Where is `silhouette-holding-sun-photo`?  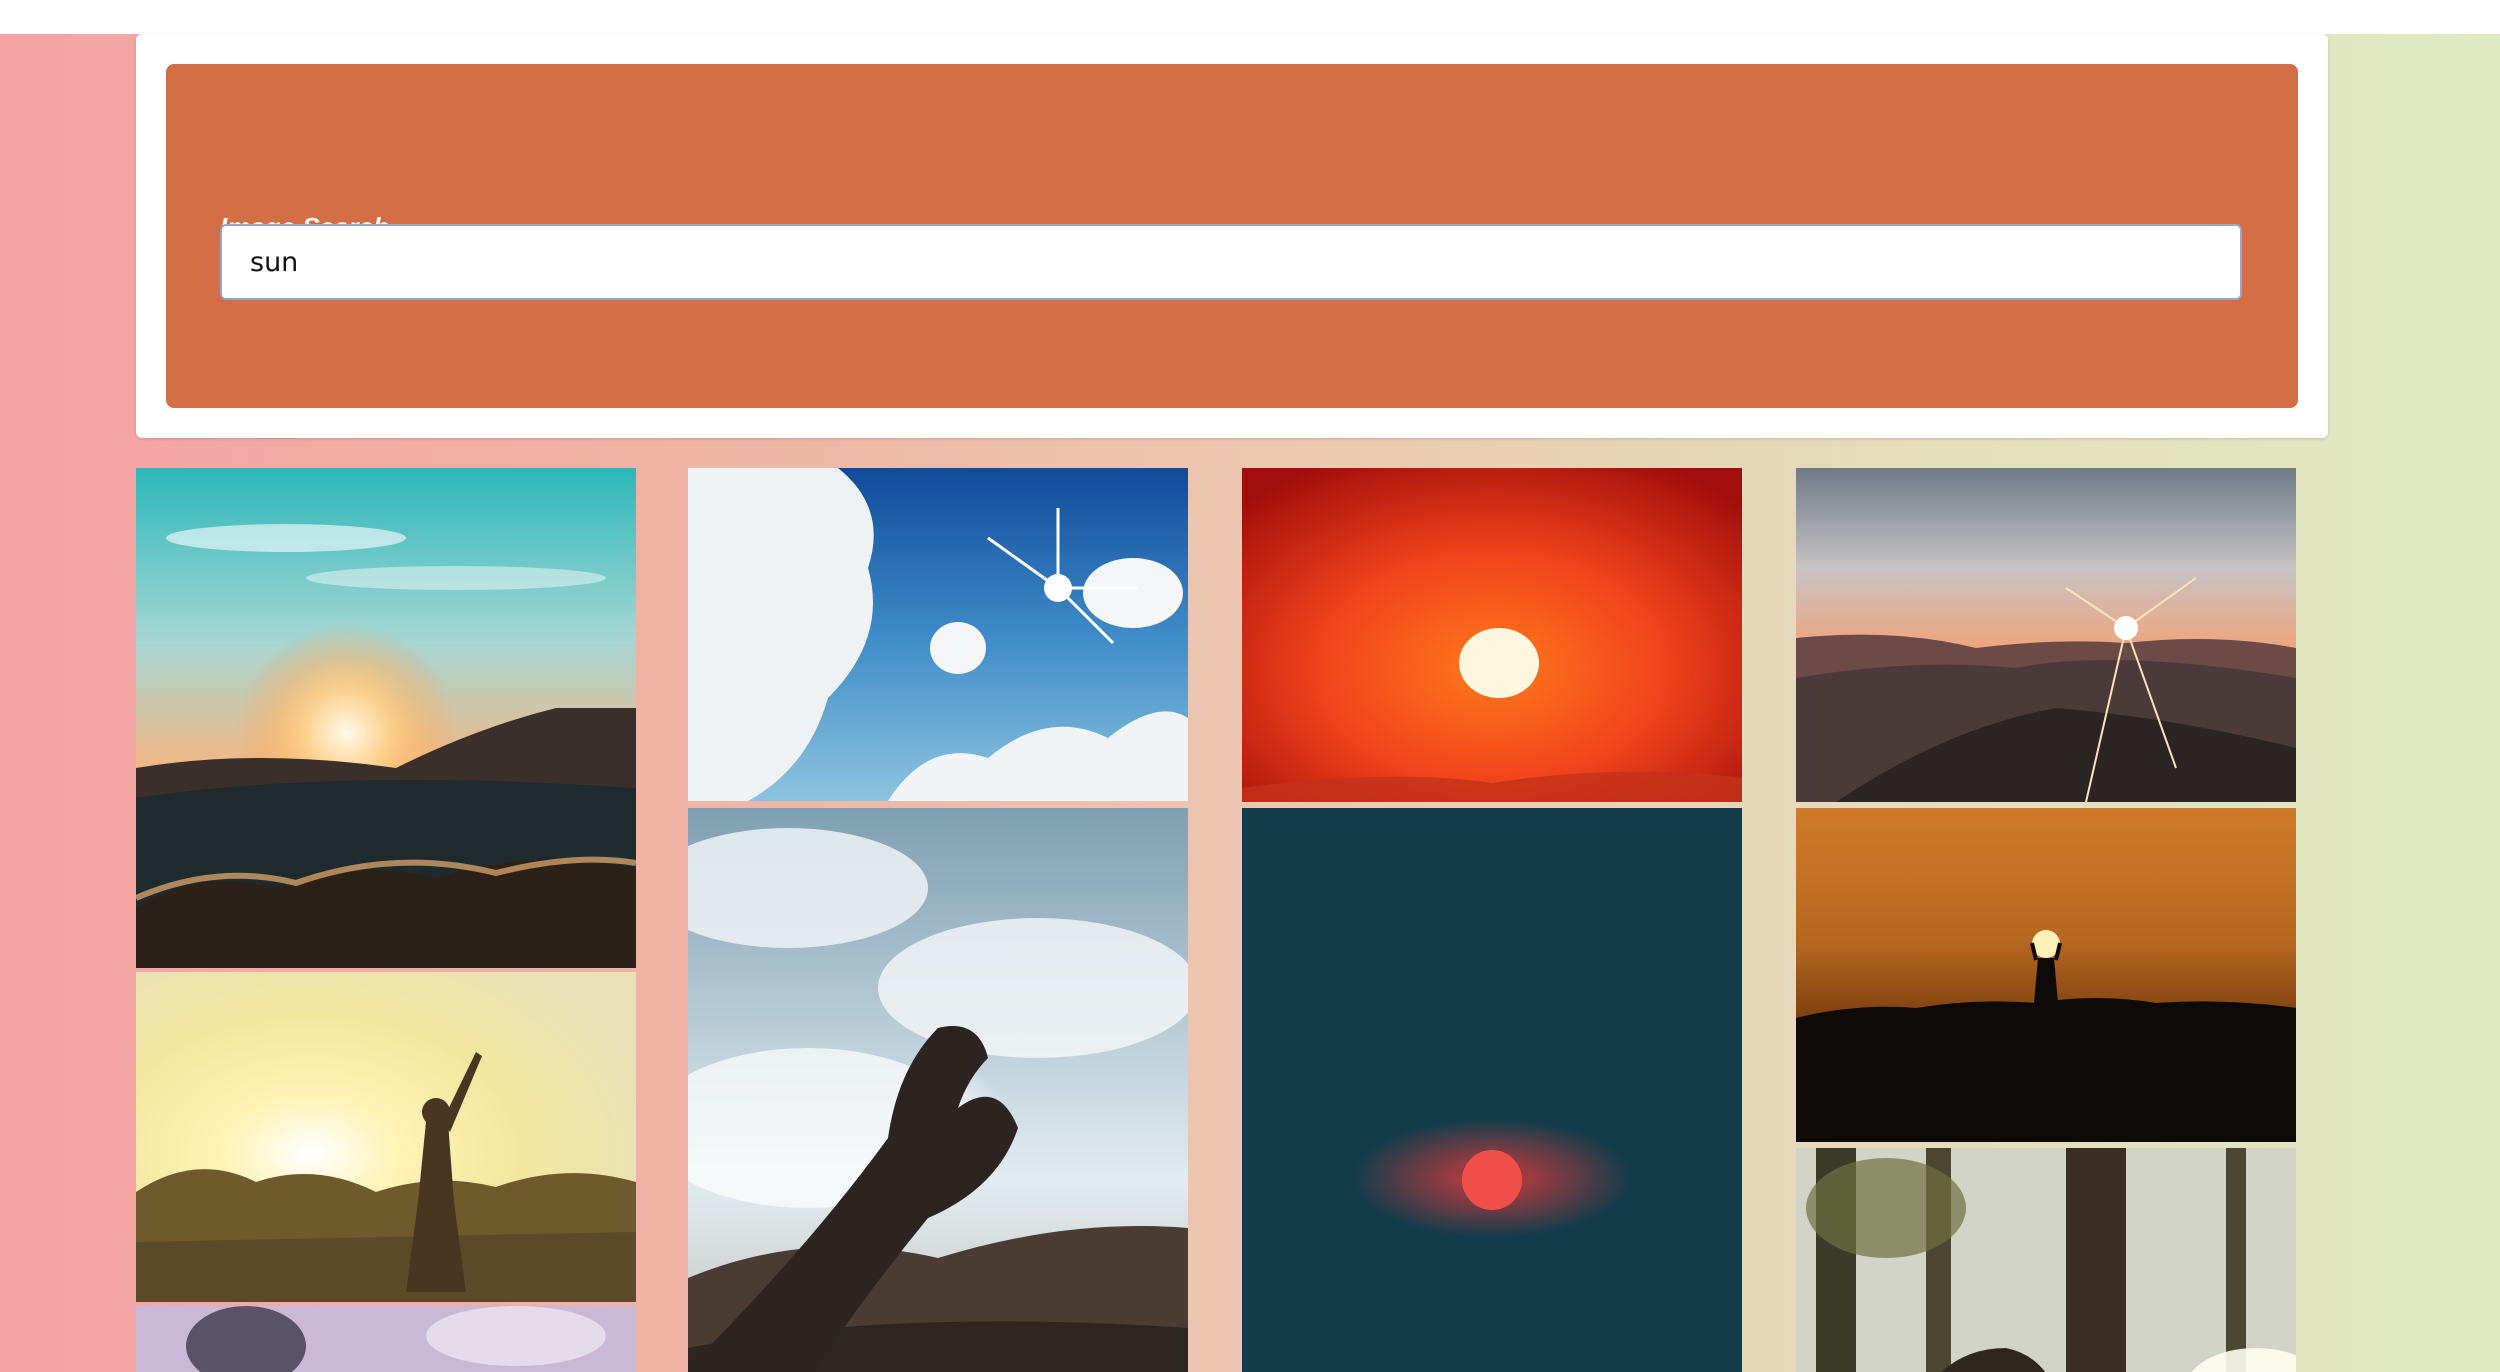
silhouette-holding-sun-photo is located at coordinates (2046, 975).